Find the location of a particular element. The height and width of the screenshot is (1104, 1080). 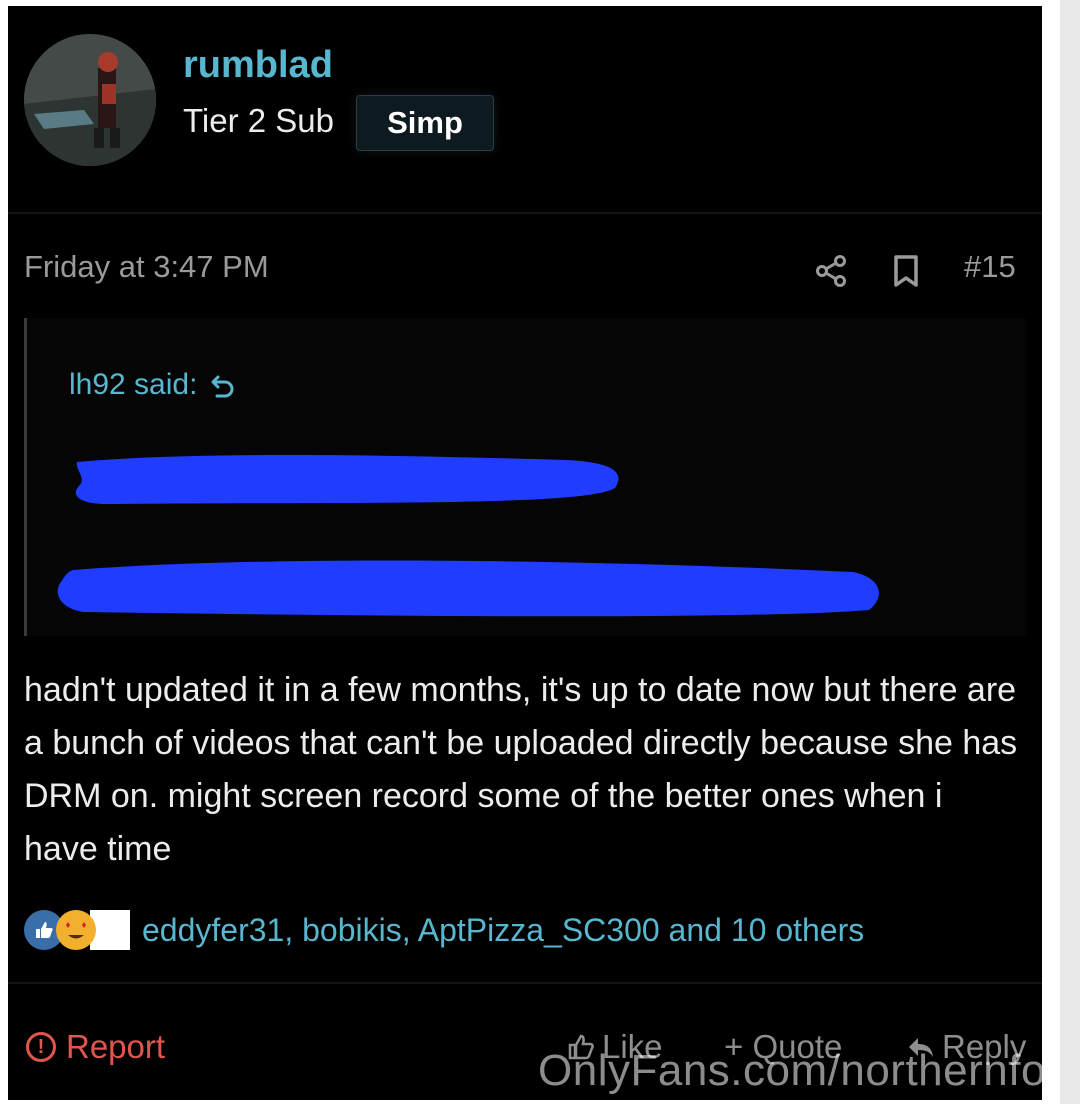

love-eyes-reaction-icon is located at coordinates (76, 930).